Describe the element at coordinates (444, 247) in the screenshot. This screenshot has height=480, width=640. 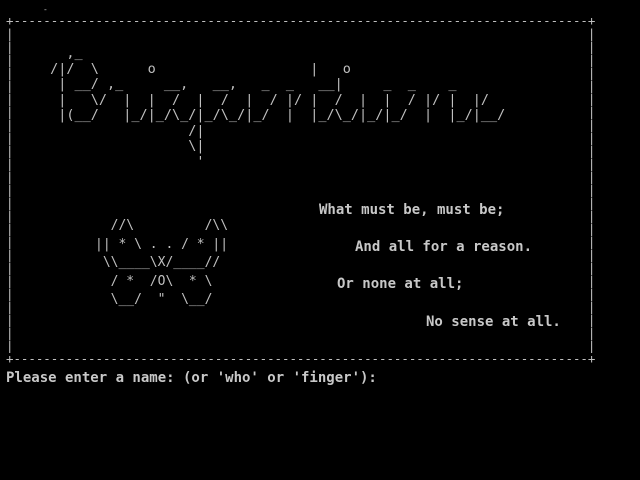
I see `poem-line-2: And all for a reason.` at that location.